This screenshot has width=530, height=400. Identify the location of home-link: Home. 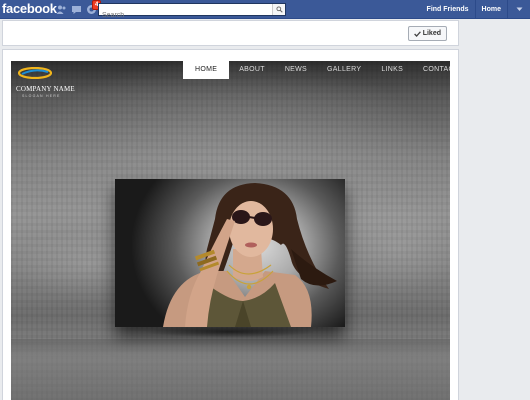
(492, 9).